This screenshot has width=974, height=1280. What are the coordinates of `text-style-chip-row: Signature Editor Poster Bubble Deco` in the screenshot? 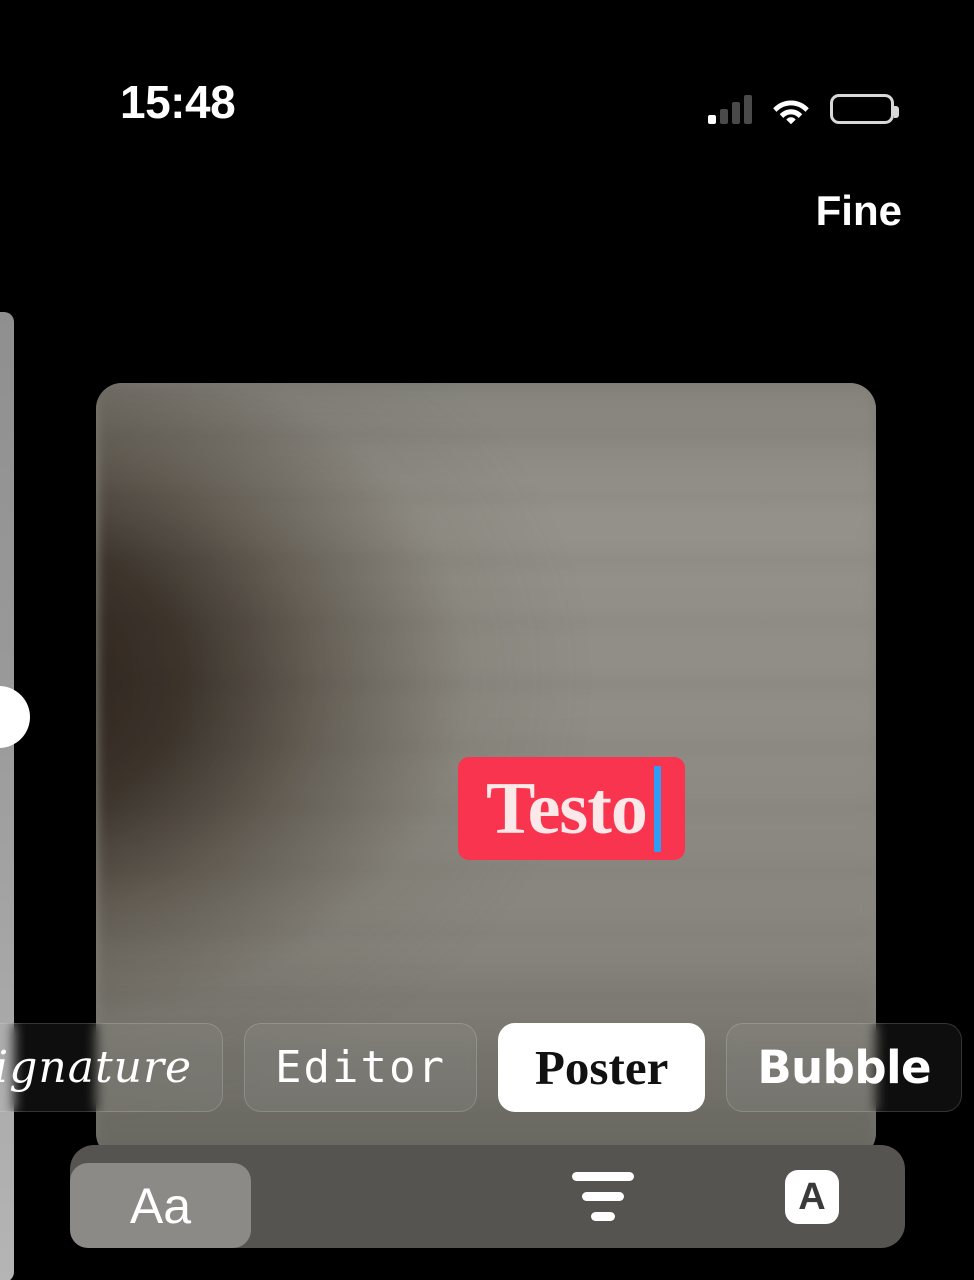 It's located at (487, 1067).